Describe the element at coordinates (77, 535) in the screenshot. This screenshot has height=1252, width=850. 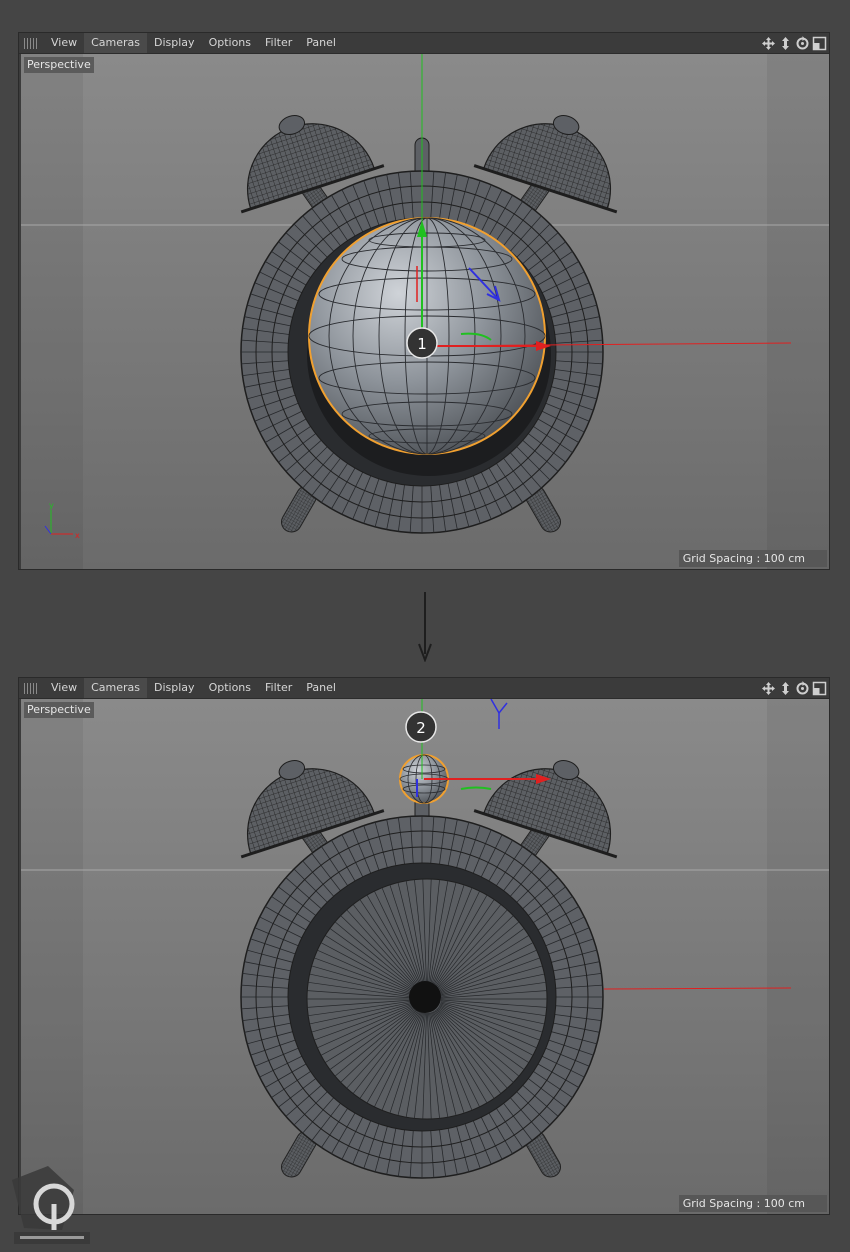
I see `svg-text: x` at that location.